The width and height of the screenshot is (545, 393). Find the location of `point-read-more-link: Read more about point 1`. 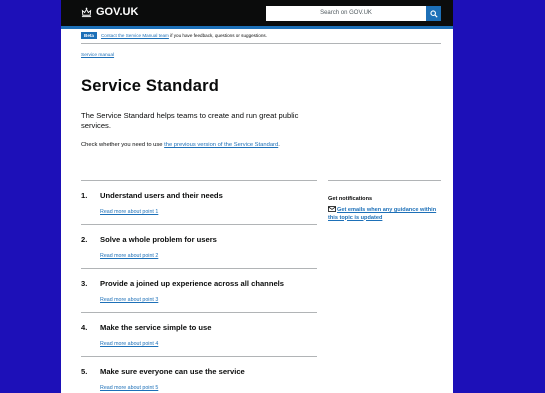

point-read-more-link: Read more about point 1 is located at coordinates (129, 212).